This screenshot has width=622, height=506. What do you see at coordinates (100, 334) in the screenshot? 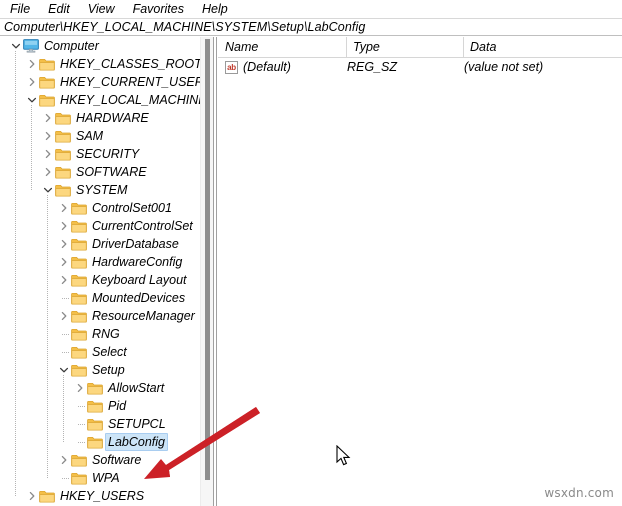
I see `tree-item-rng: RNG` at bounding box center [100, 334].